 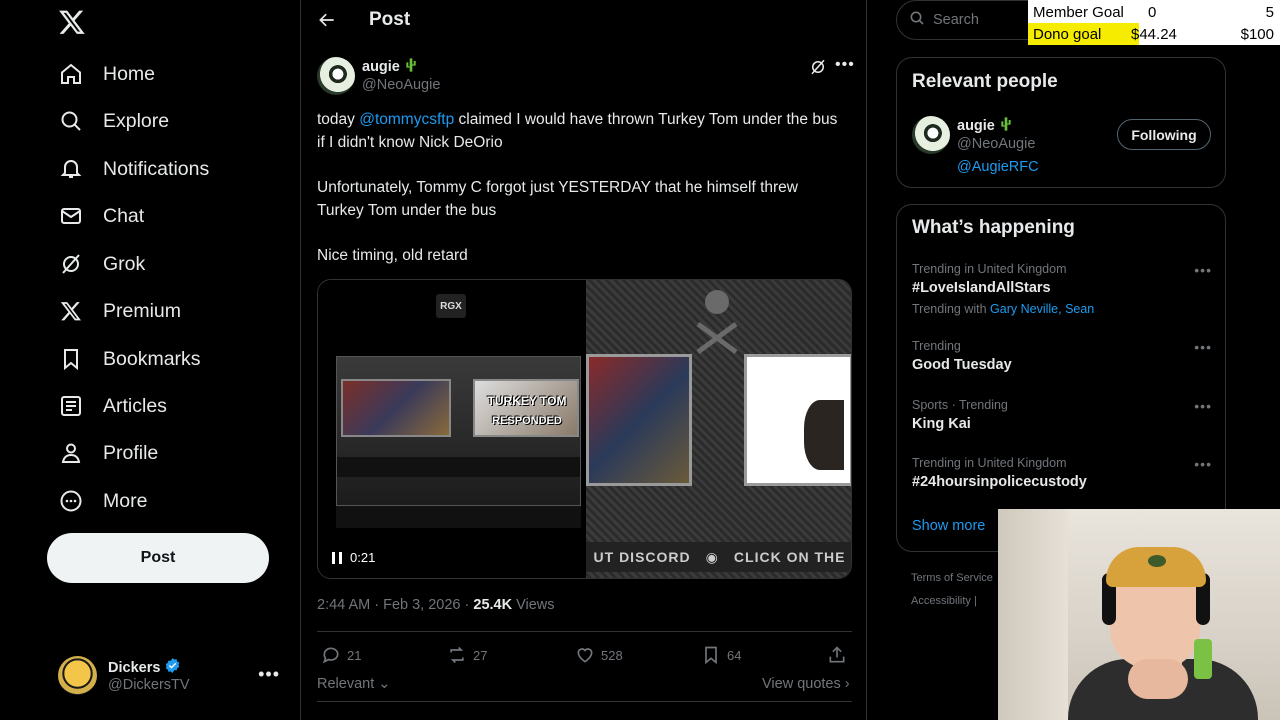 I want to click on video-left-frame: RGX TURKEY TOM RESPONDED, so click(x=452, y=429).